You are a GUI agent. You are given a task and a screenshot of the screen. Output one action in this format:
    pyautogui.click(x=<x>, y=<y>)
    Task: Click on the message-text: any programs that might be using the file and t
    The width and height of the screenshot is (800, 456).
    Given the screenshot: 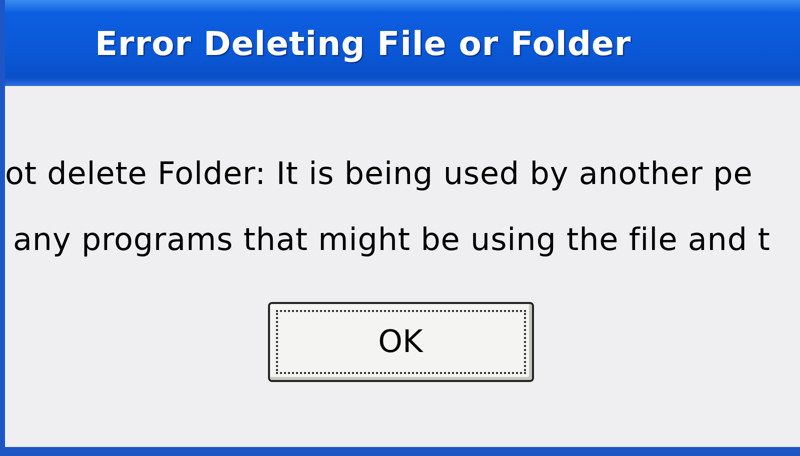 What is the action you would take?
    pyautogui.click(x=392, y=240)
    